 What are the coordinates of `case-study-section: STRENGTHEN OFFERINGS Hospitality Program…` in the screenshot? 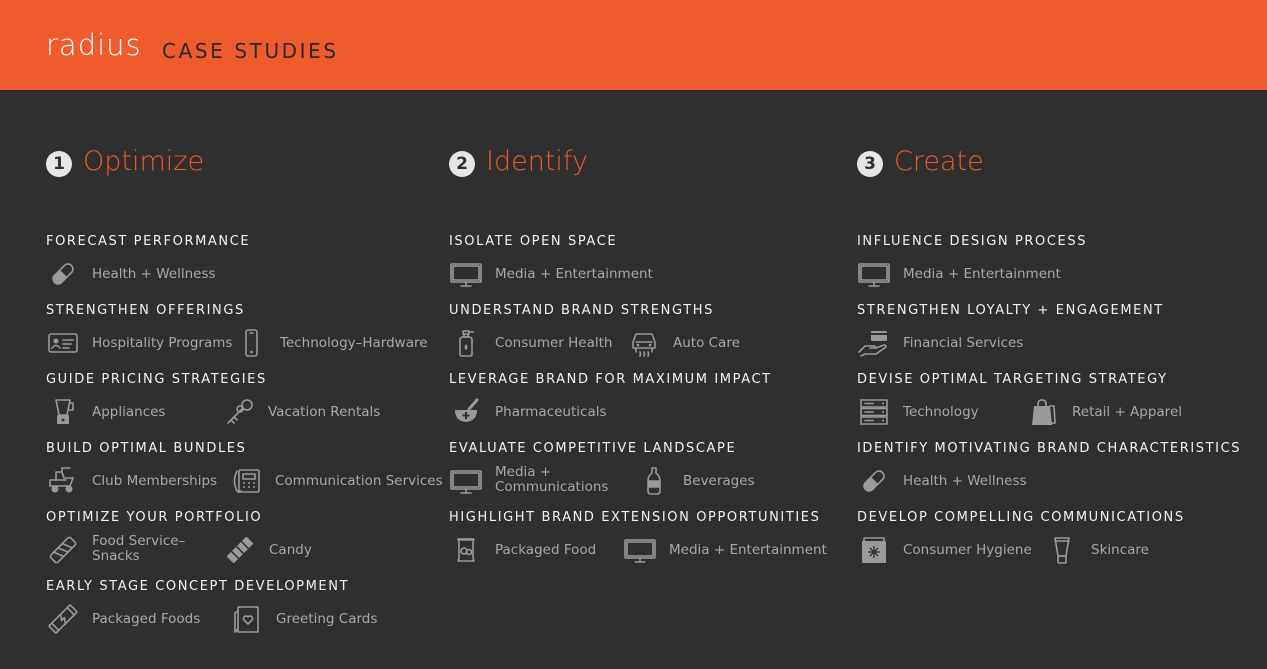 It's located at (237, 333).